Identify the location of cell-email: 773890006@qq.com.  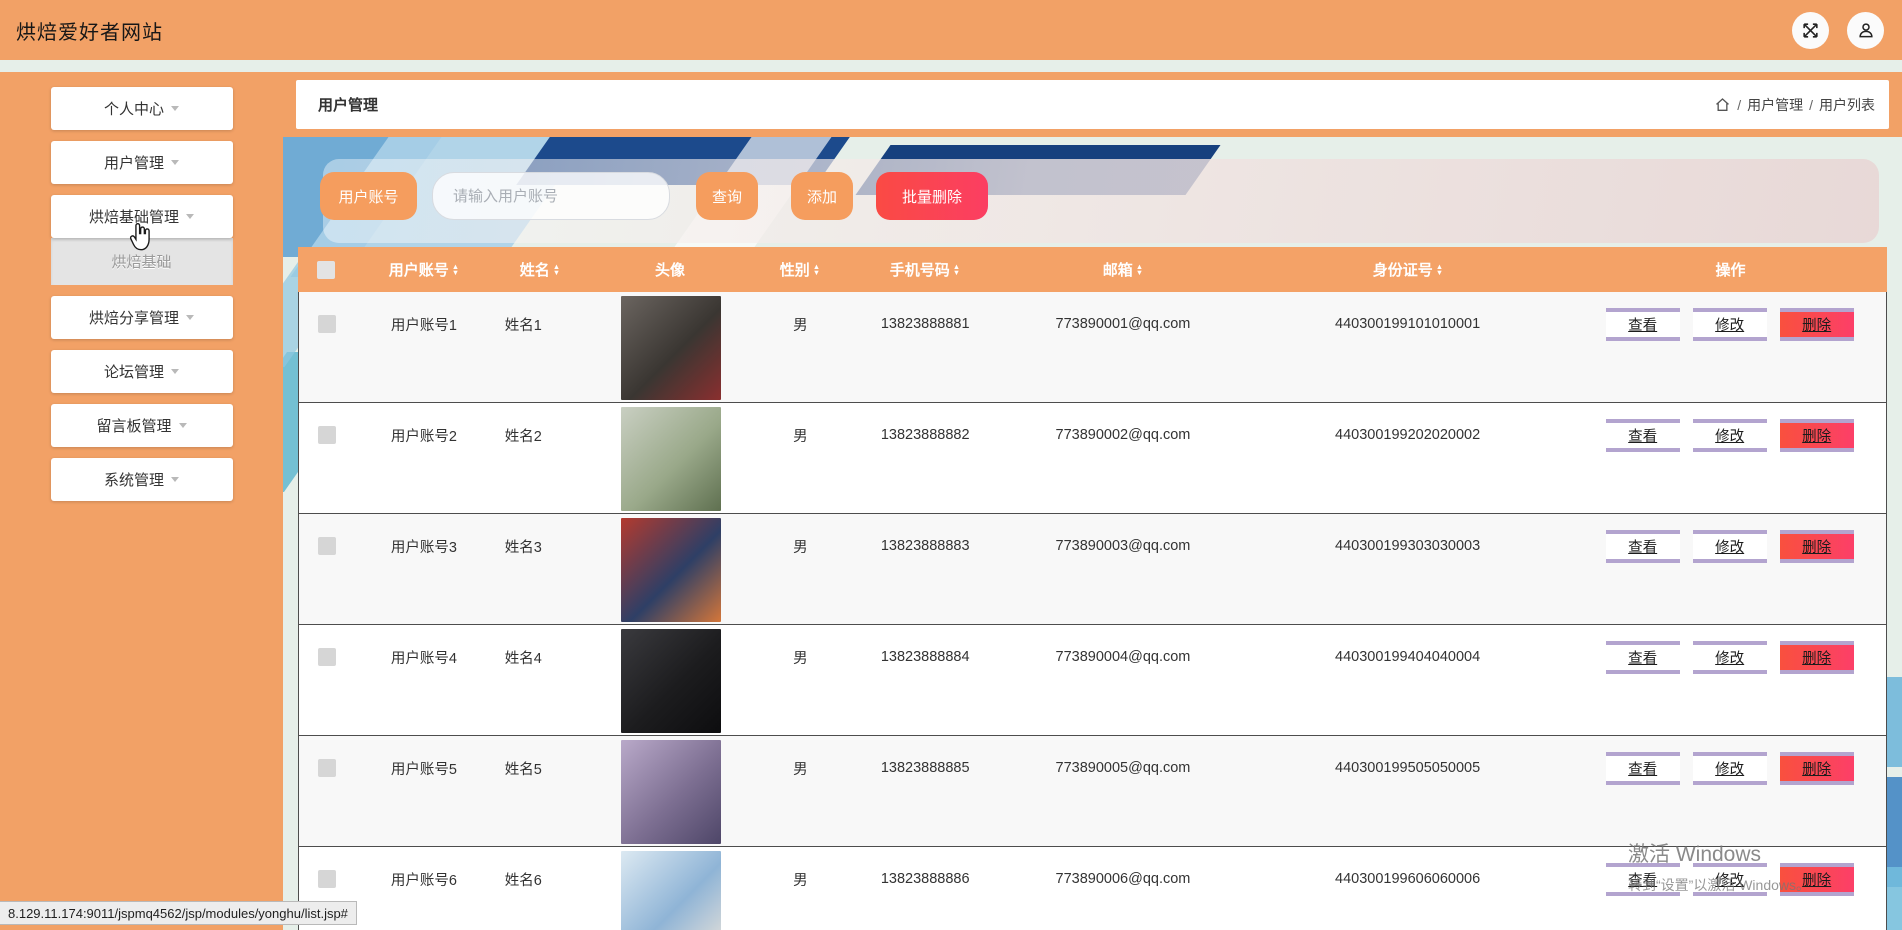
(1123, 879).